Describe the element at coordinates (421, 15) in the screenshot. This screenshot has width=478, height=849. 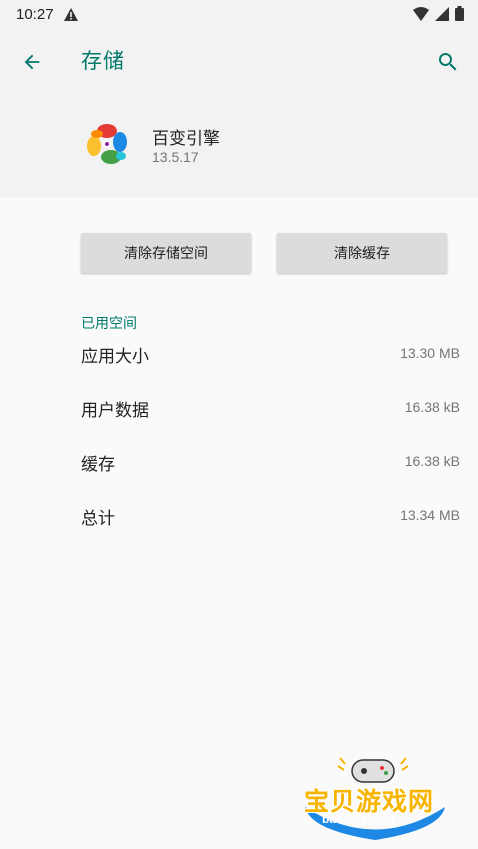
I see `wifi-icon` at that location.